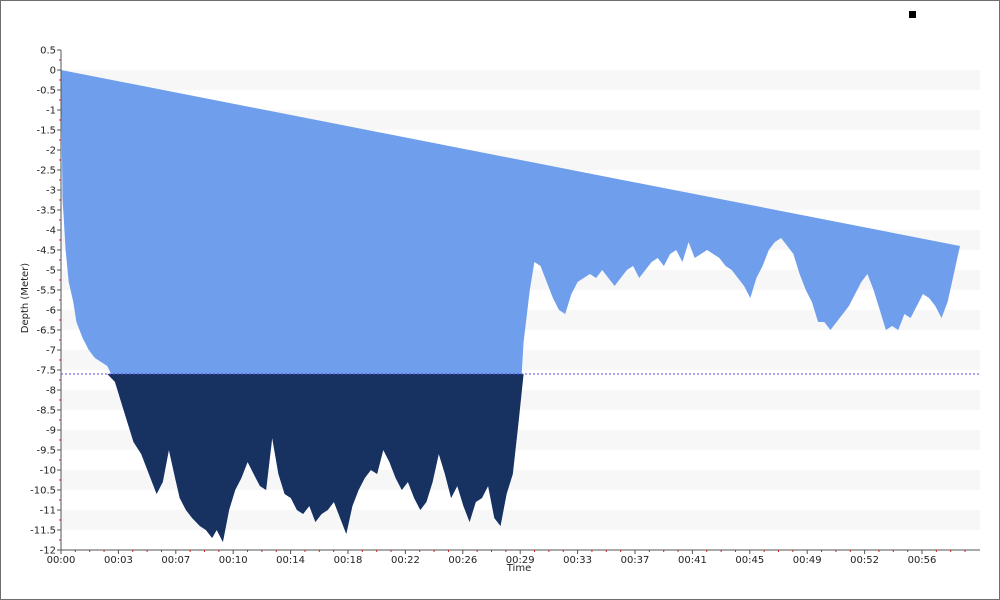 The height and width of the screenshot is (600, 1000). Describe the element at coordinates (51, 151) in the screenshot. I see `y-tick-label: -2` at that location.